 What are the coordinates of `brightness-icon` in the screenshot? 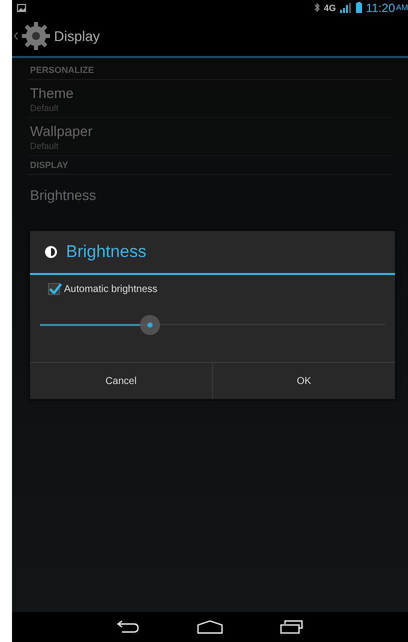 It's located at (51, 252).